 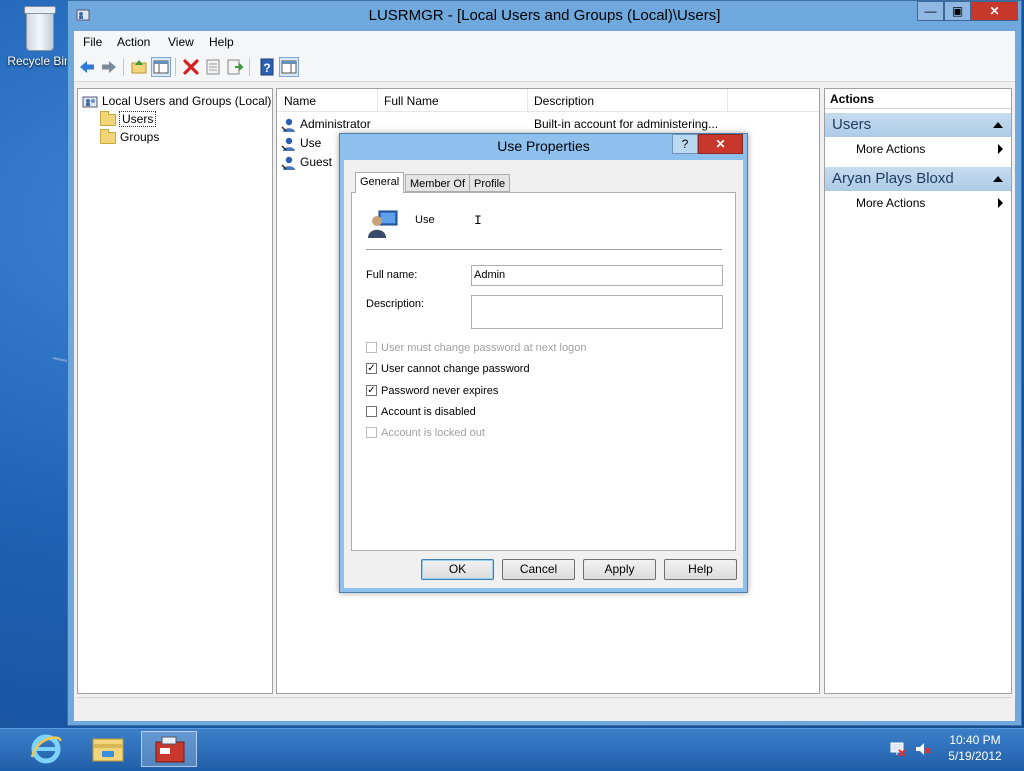 What do you see at coordinates (191, 67) in the screenshot?
I see `delete-button` at bounding box center [191, 67].